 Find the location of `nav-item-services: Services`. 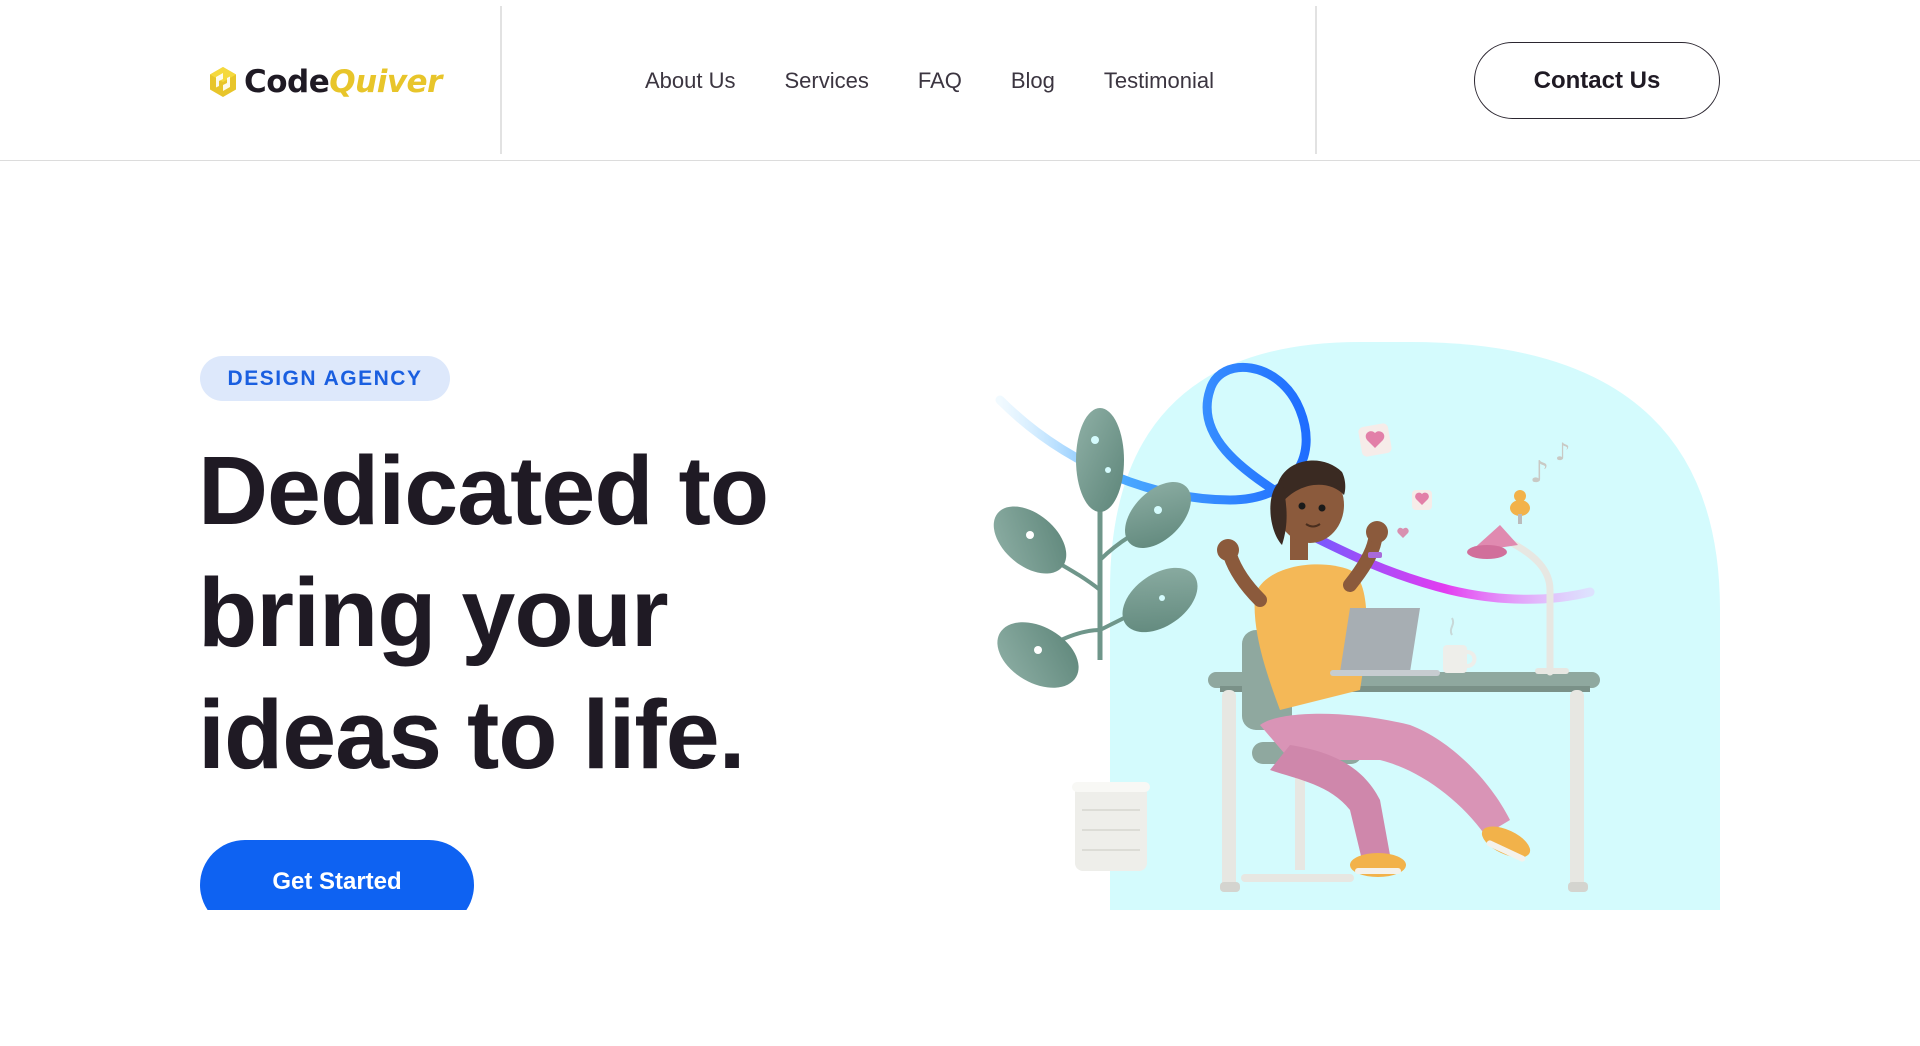

nav-item-services: Services is located at coordinates (827, 81).